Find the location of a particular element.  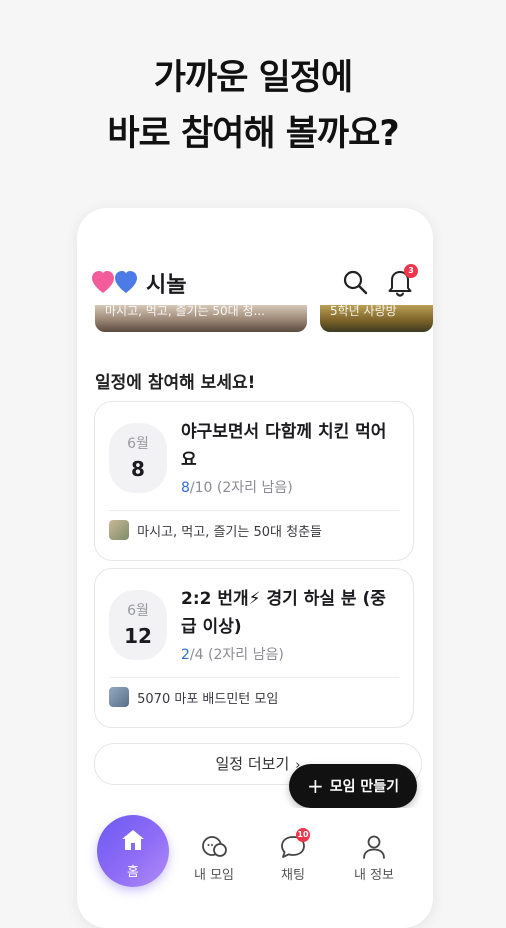

tab-my-info-label: 내 정보 is located at coordinates (373, 875).